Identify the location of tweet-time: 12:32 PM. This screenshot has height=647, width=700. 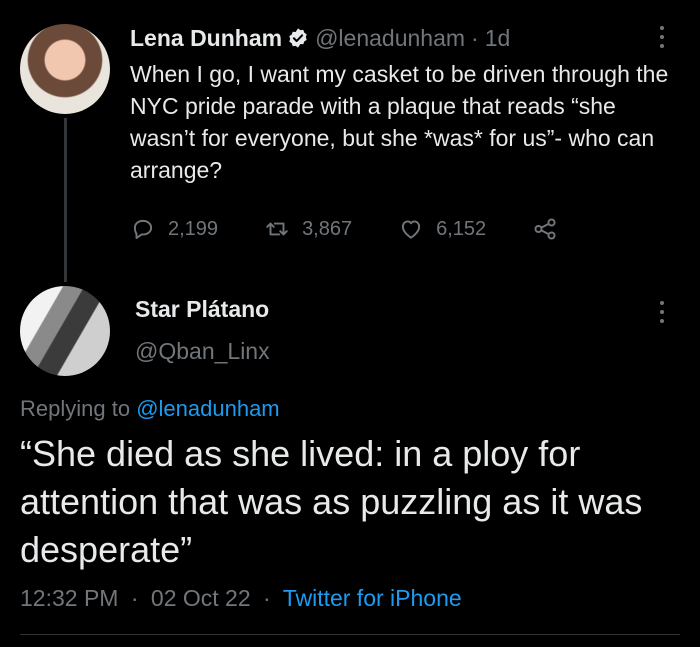
(69, 598).